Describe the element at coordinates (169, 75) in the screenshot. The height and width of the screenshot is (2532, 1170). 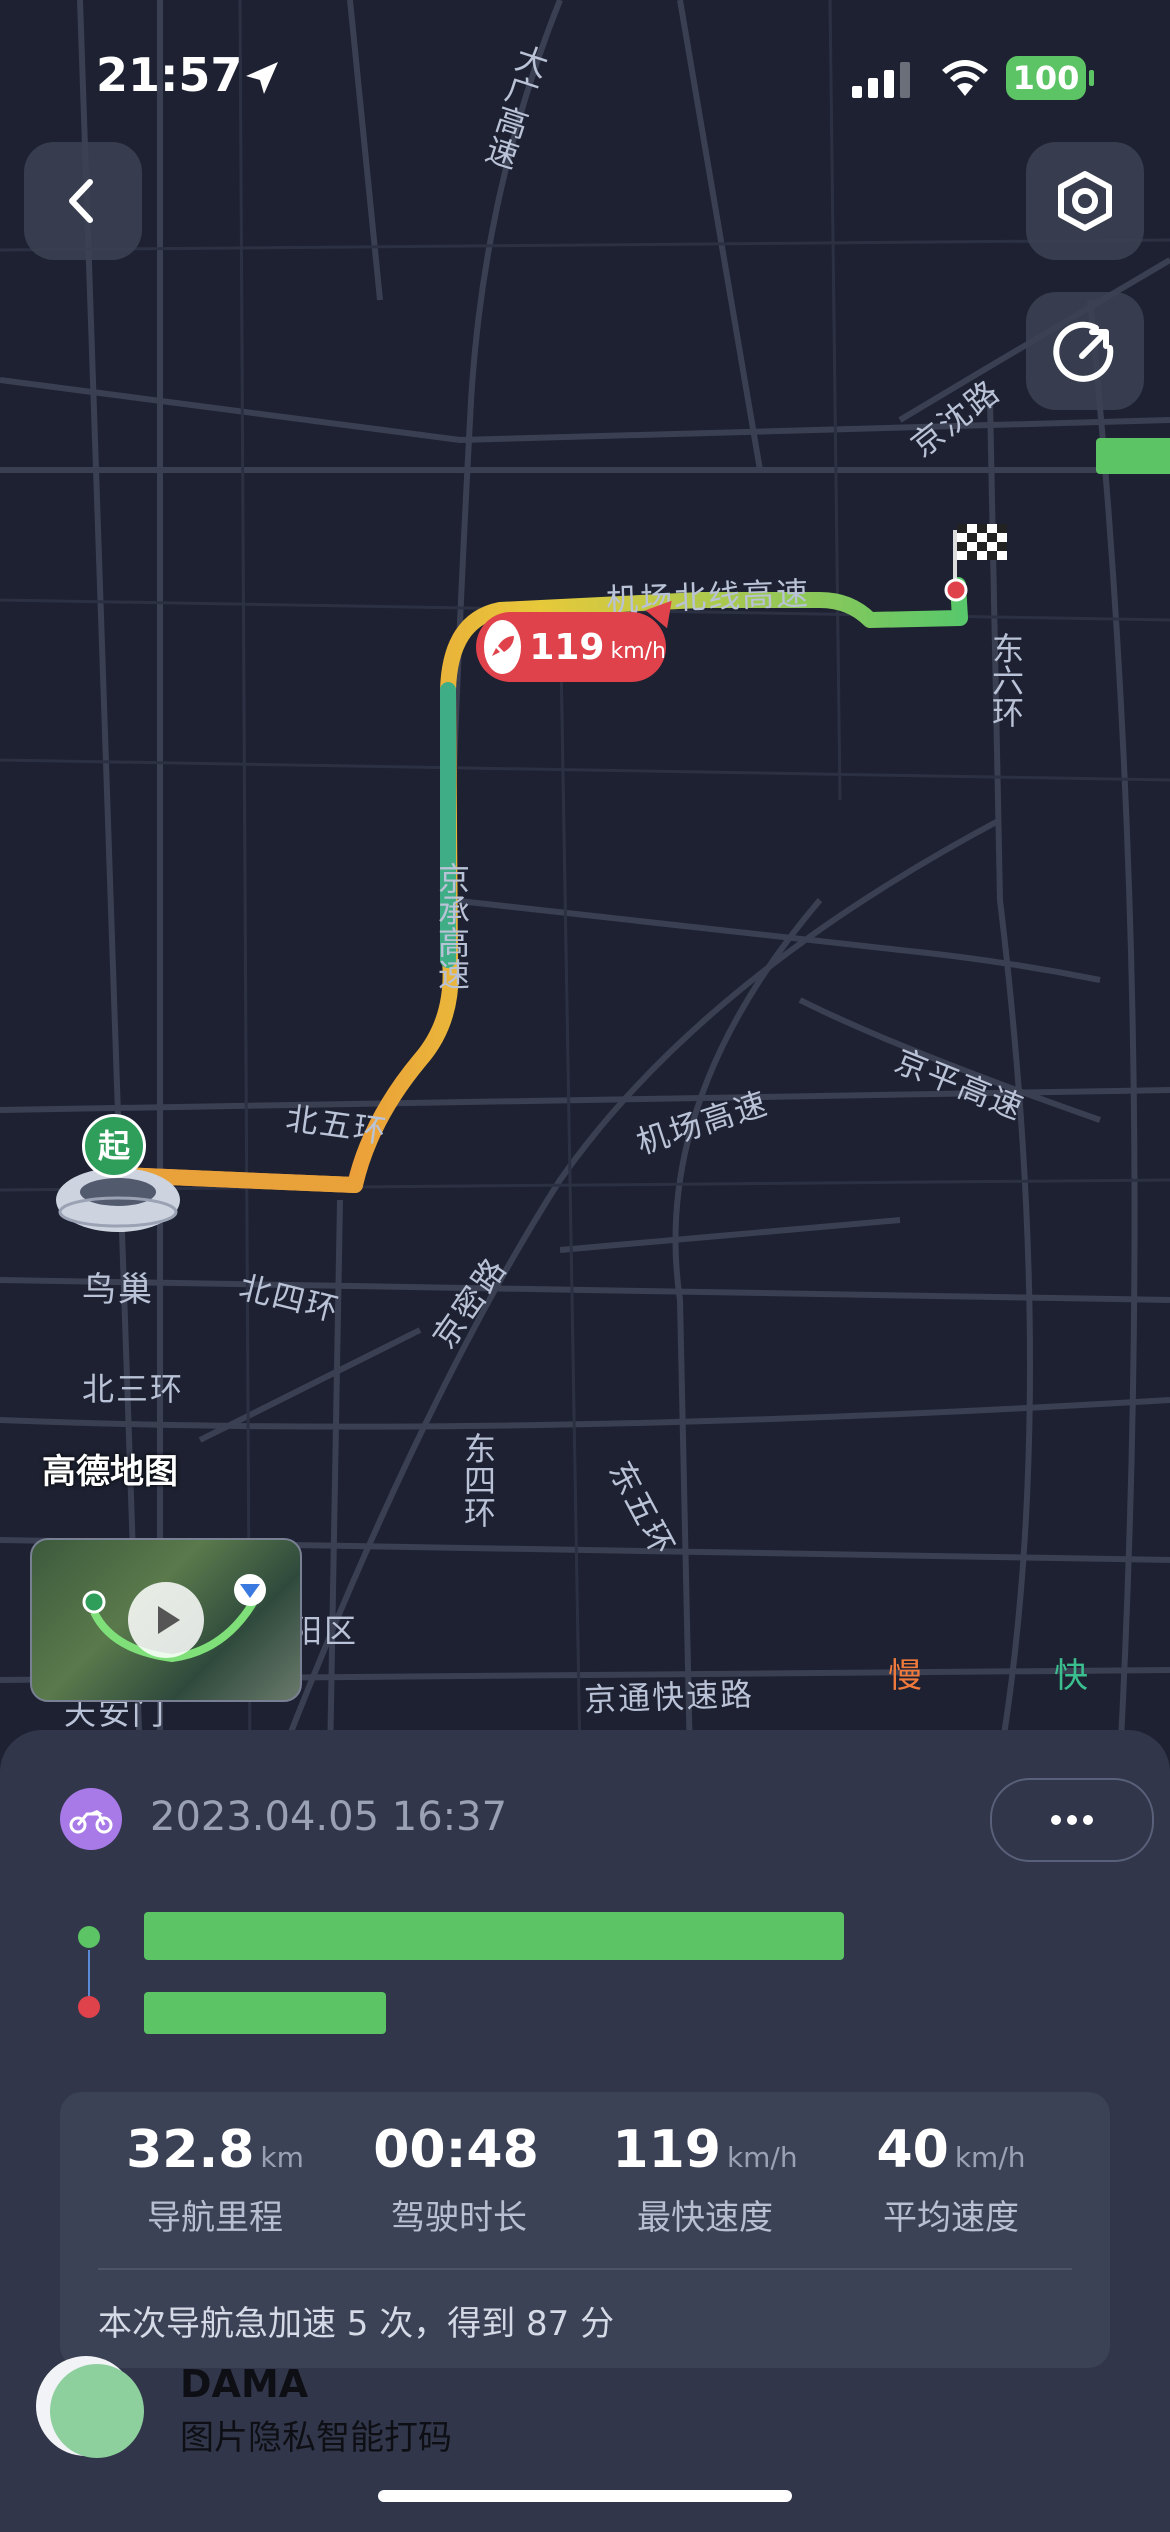
I see `status-time: 21:57` at that location.